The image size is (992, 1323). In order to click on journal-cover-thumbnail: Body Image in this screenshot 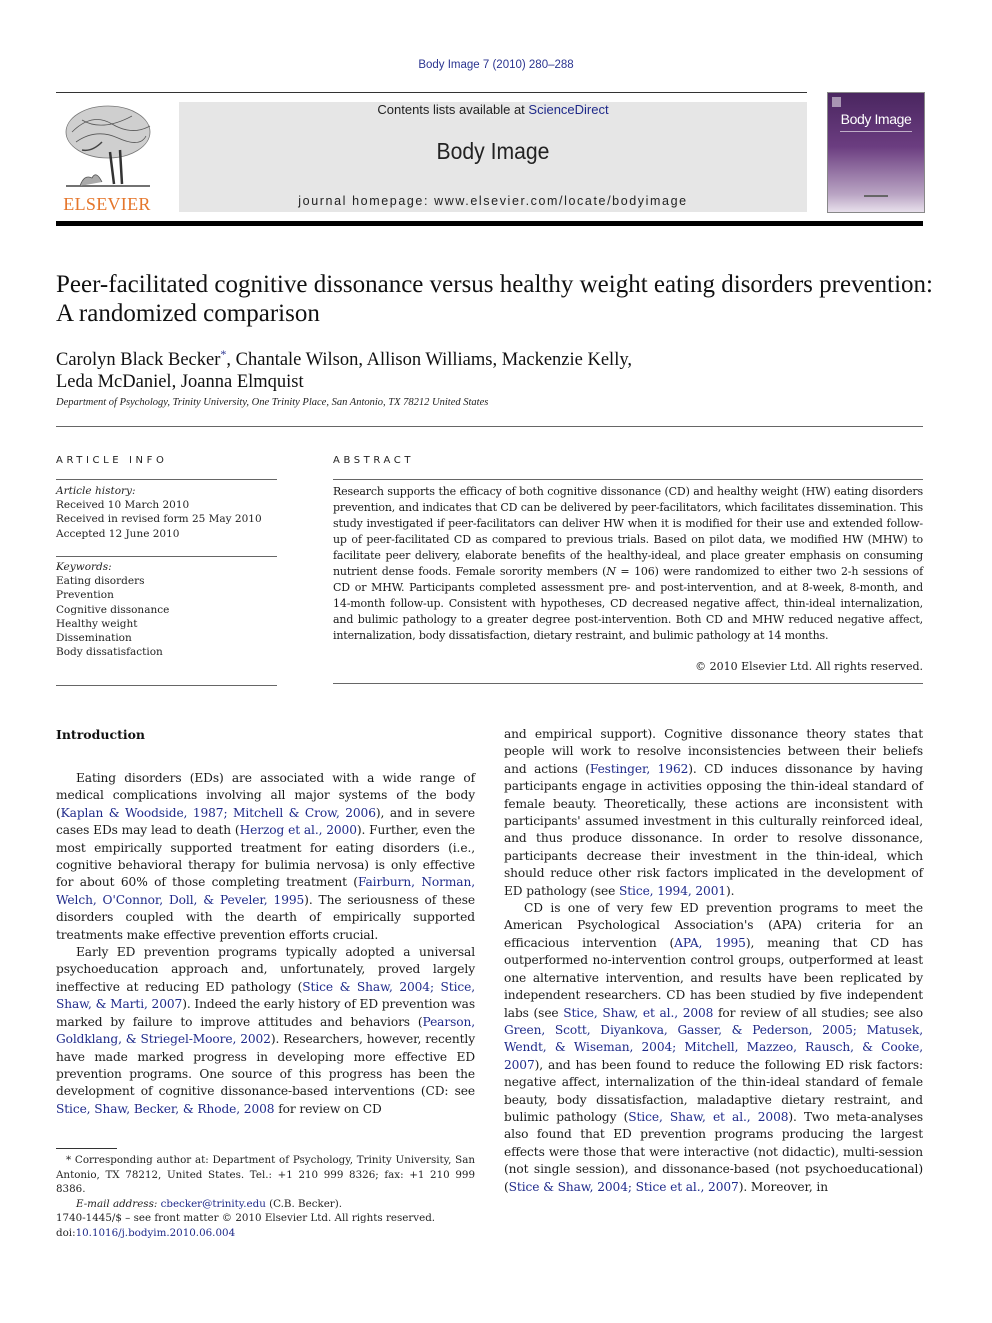, I will do `click(876, 152)`.